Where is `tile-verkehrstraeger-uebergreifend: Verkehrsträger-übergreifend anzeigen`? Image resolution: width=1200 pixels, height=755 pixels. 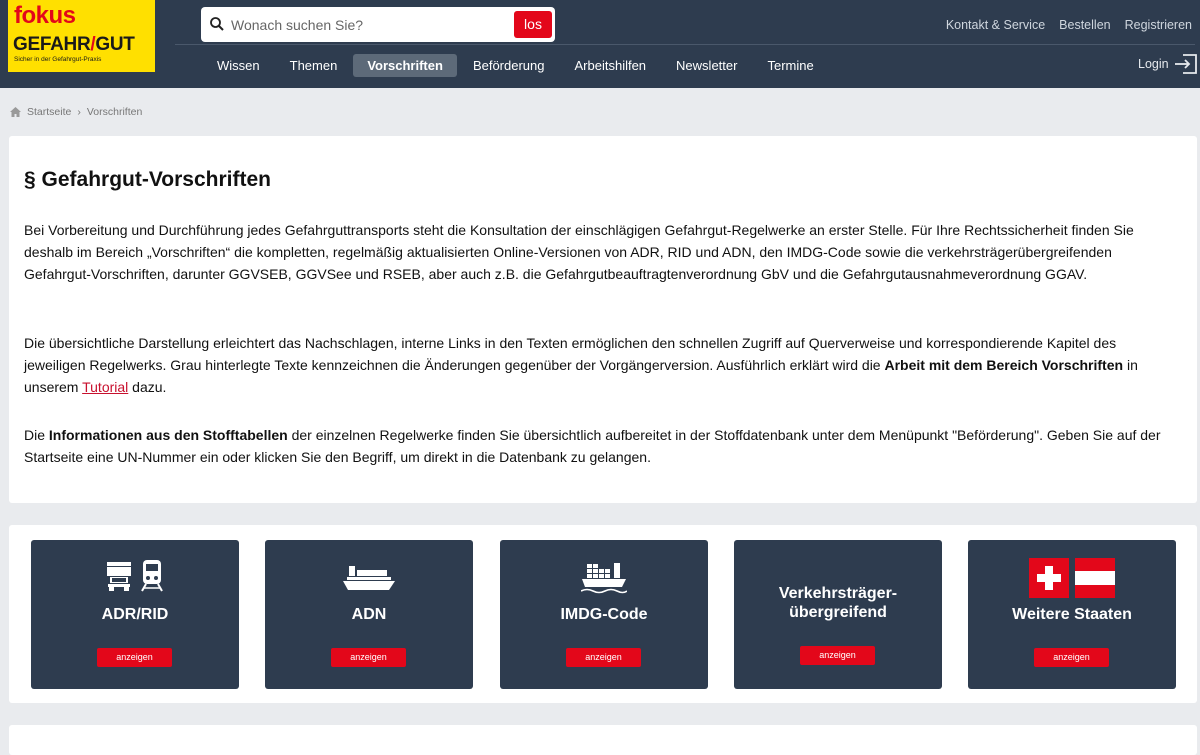
tile-verkehrstraeger-uebergreifend: Verkehrsträger-übergreifend anzeigen is located at coordinates (838, 614).